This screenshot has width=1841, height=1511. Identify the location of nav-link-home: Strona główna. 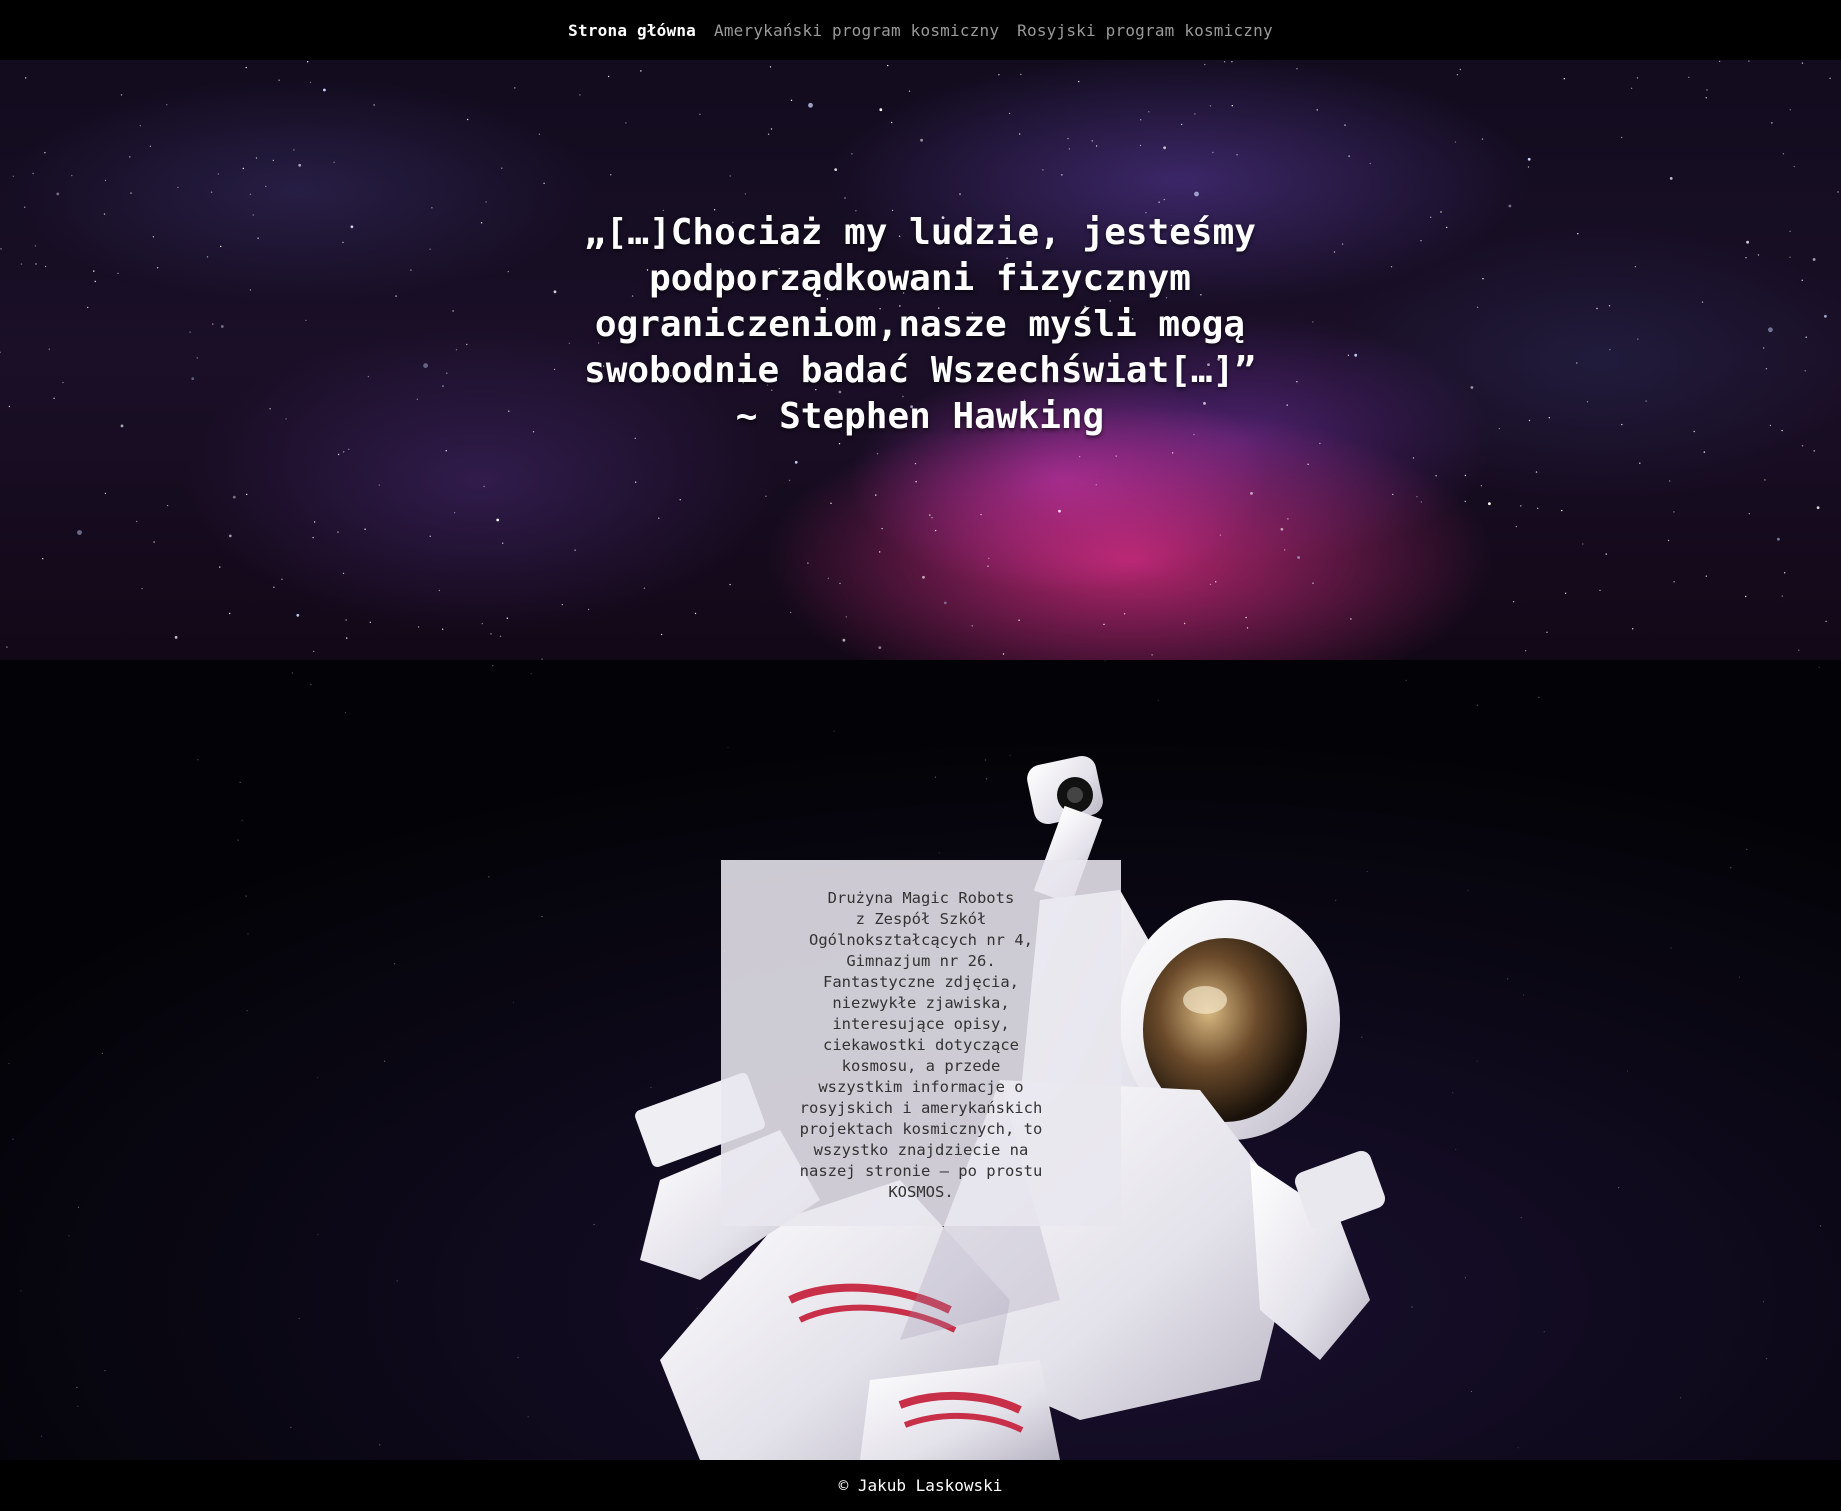
(632, 30).